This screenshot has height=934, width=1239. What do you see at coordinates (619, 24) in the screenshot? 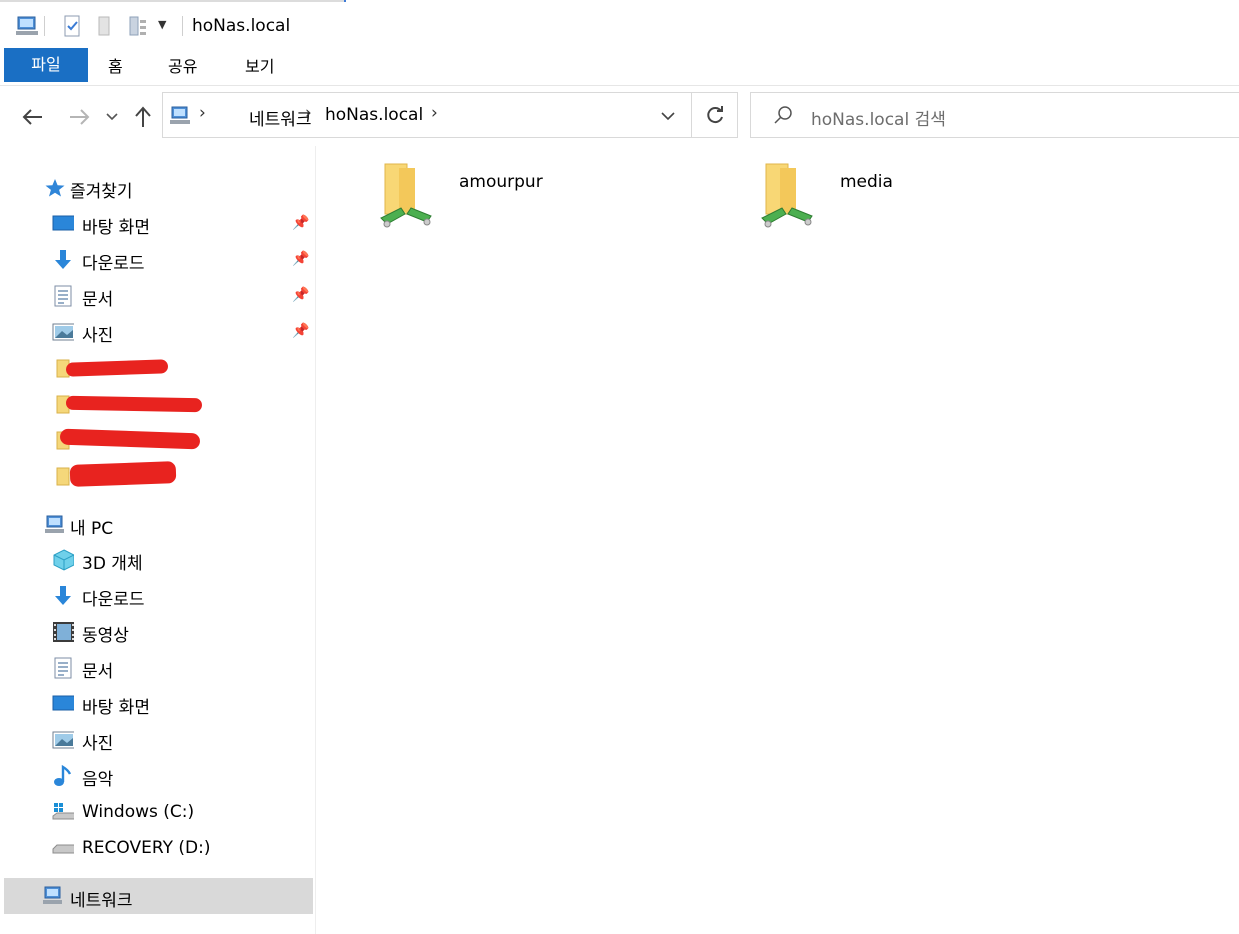
I see `title-bar: ▼ hoNas.local` at bounding box center [619, 24].